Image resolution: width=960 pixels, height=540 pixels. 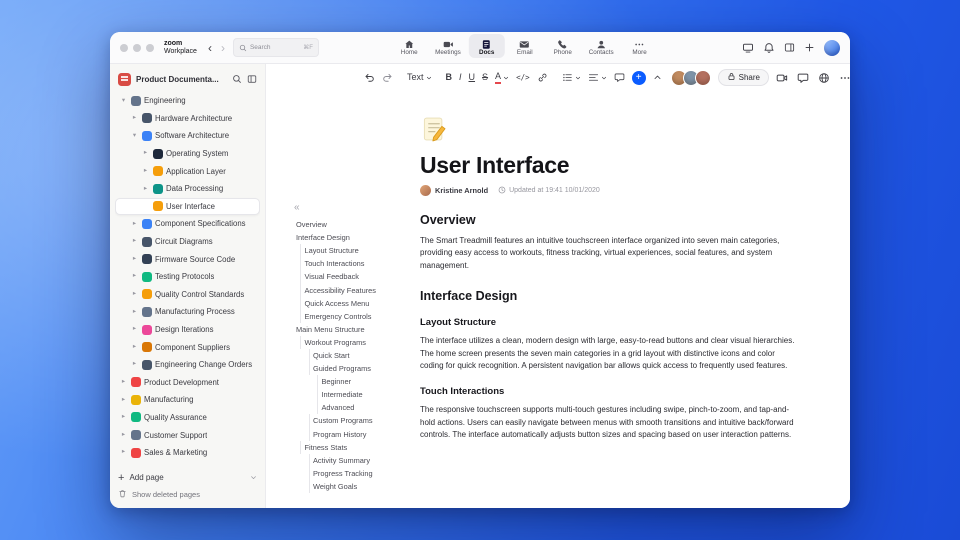 I want to click on more-options-icon, so click(x=844, y=78).